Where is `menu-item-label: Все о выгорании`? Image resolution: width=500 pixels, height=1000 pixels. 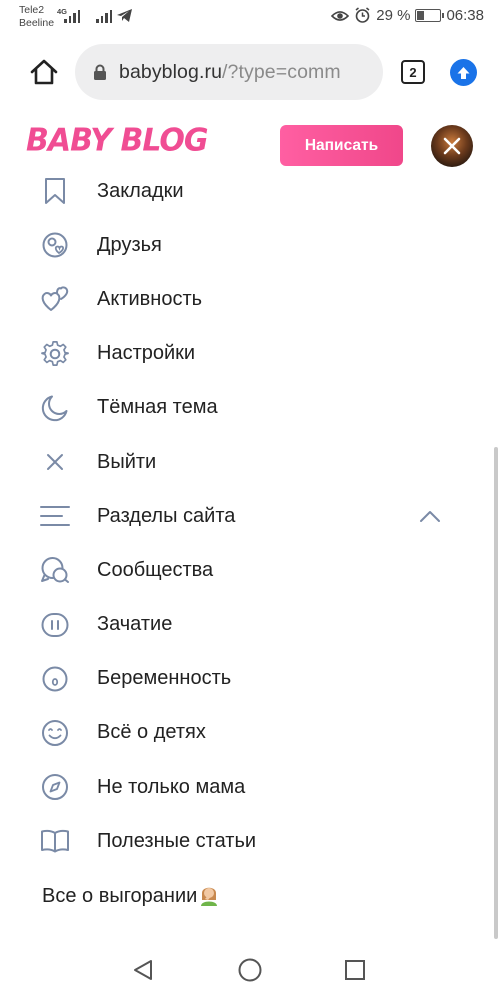
menu-item-label: Все о выгорании is located at coordinates (120, 895).